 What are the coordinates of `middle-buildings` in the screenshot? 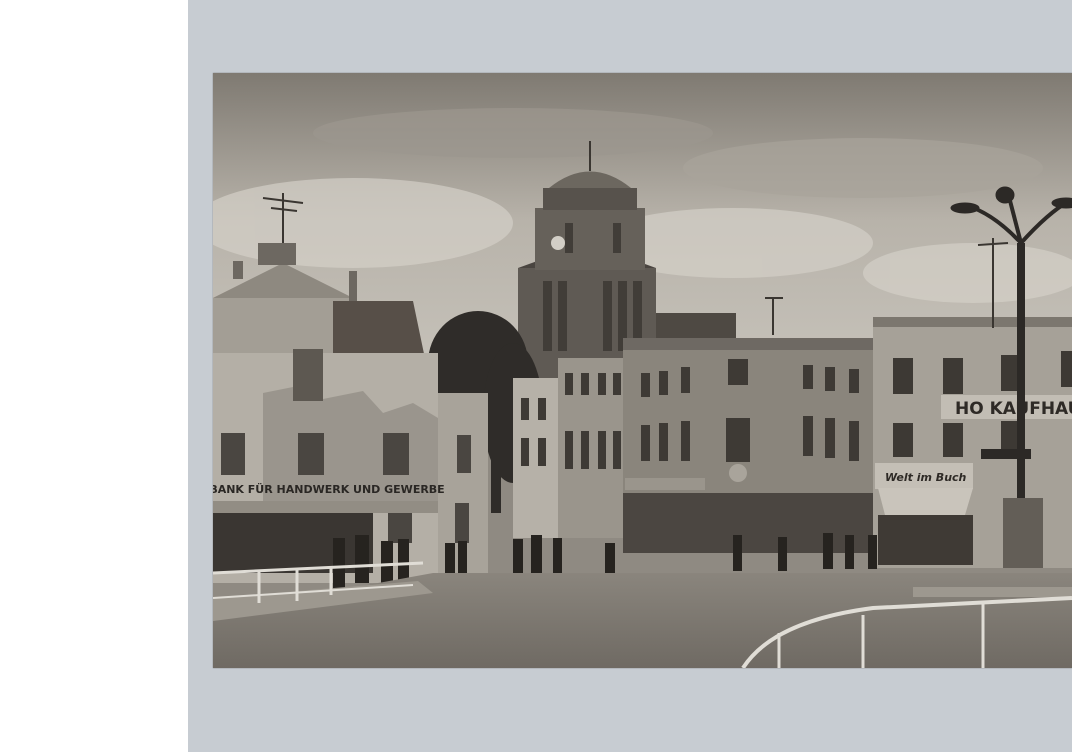 It's located at (693, 445).